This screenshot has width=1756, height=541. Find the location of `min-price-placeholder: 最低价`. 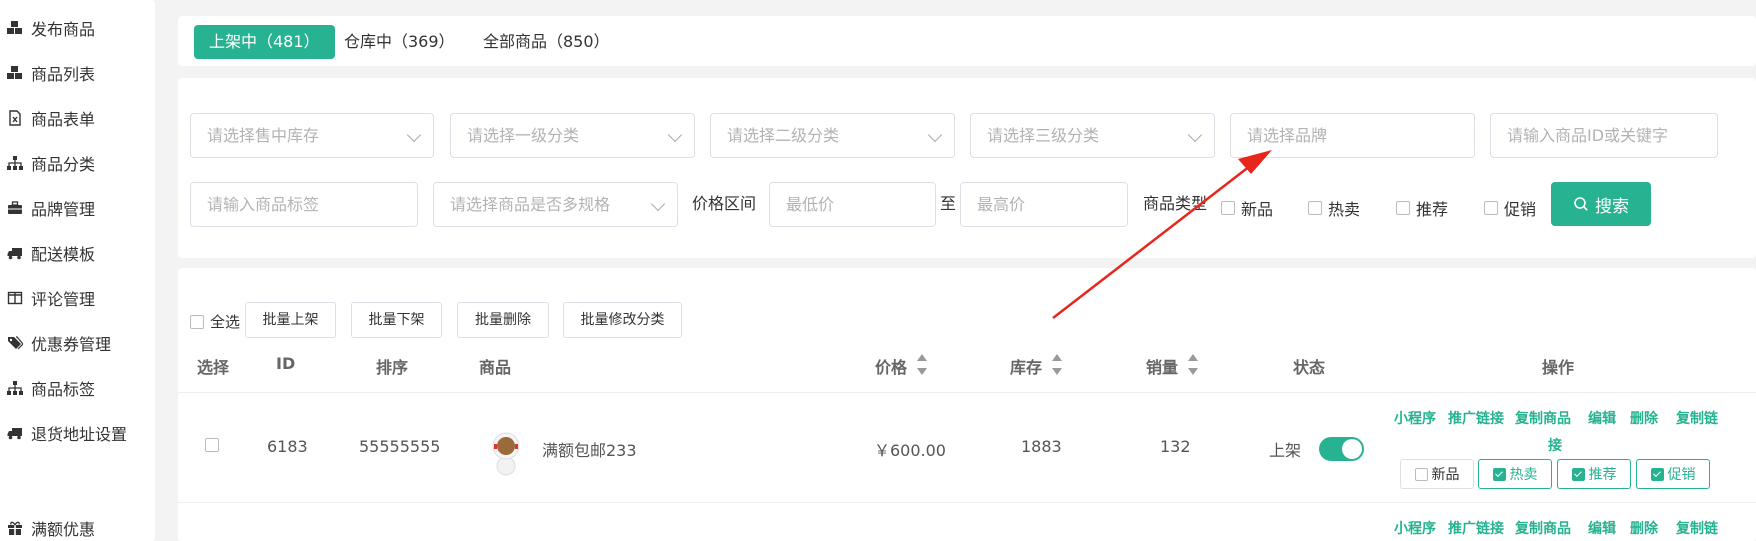

min-price-placeholder: 最低价 is located at coordinates (810, 204).